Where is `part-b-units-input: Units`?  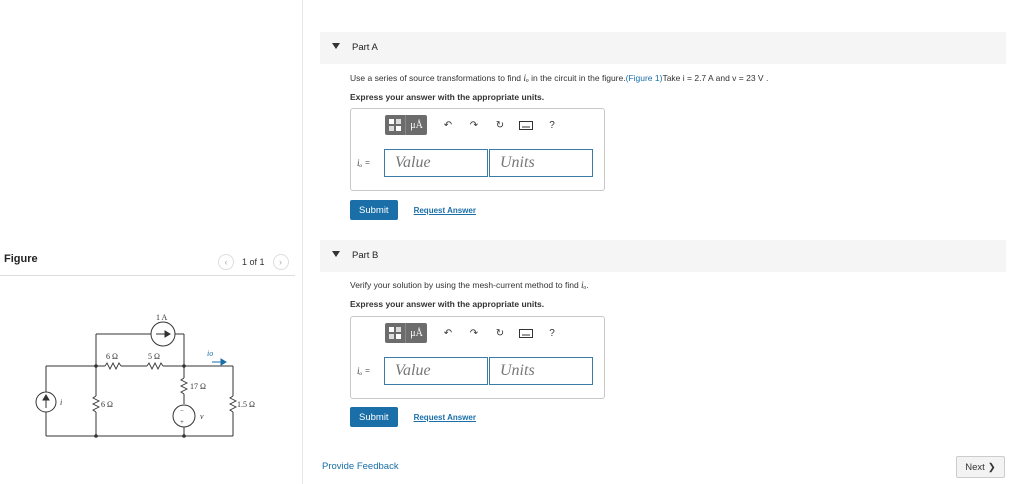
part-b-units-input: Units is located at coordinates (541, 371).